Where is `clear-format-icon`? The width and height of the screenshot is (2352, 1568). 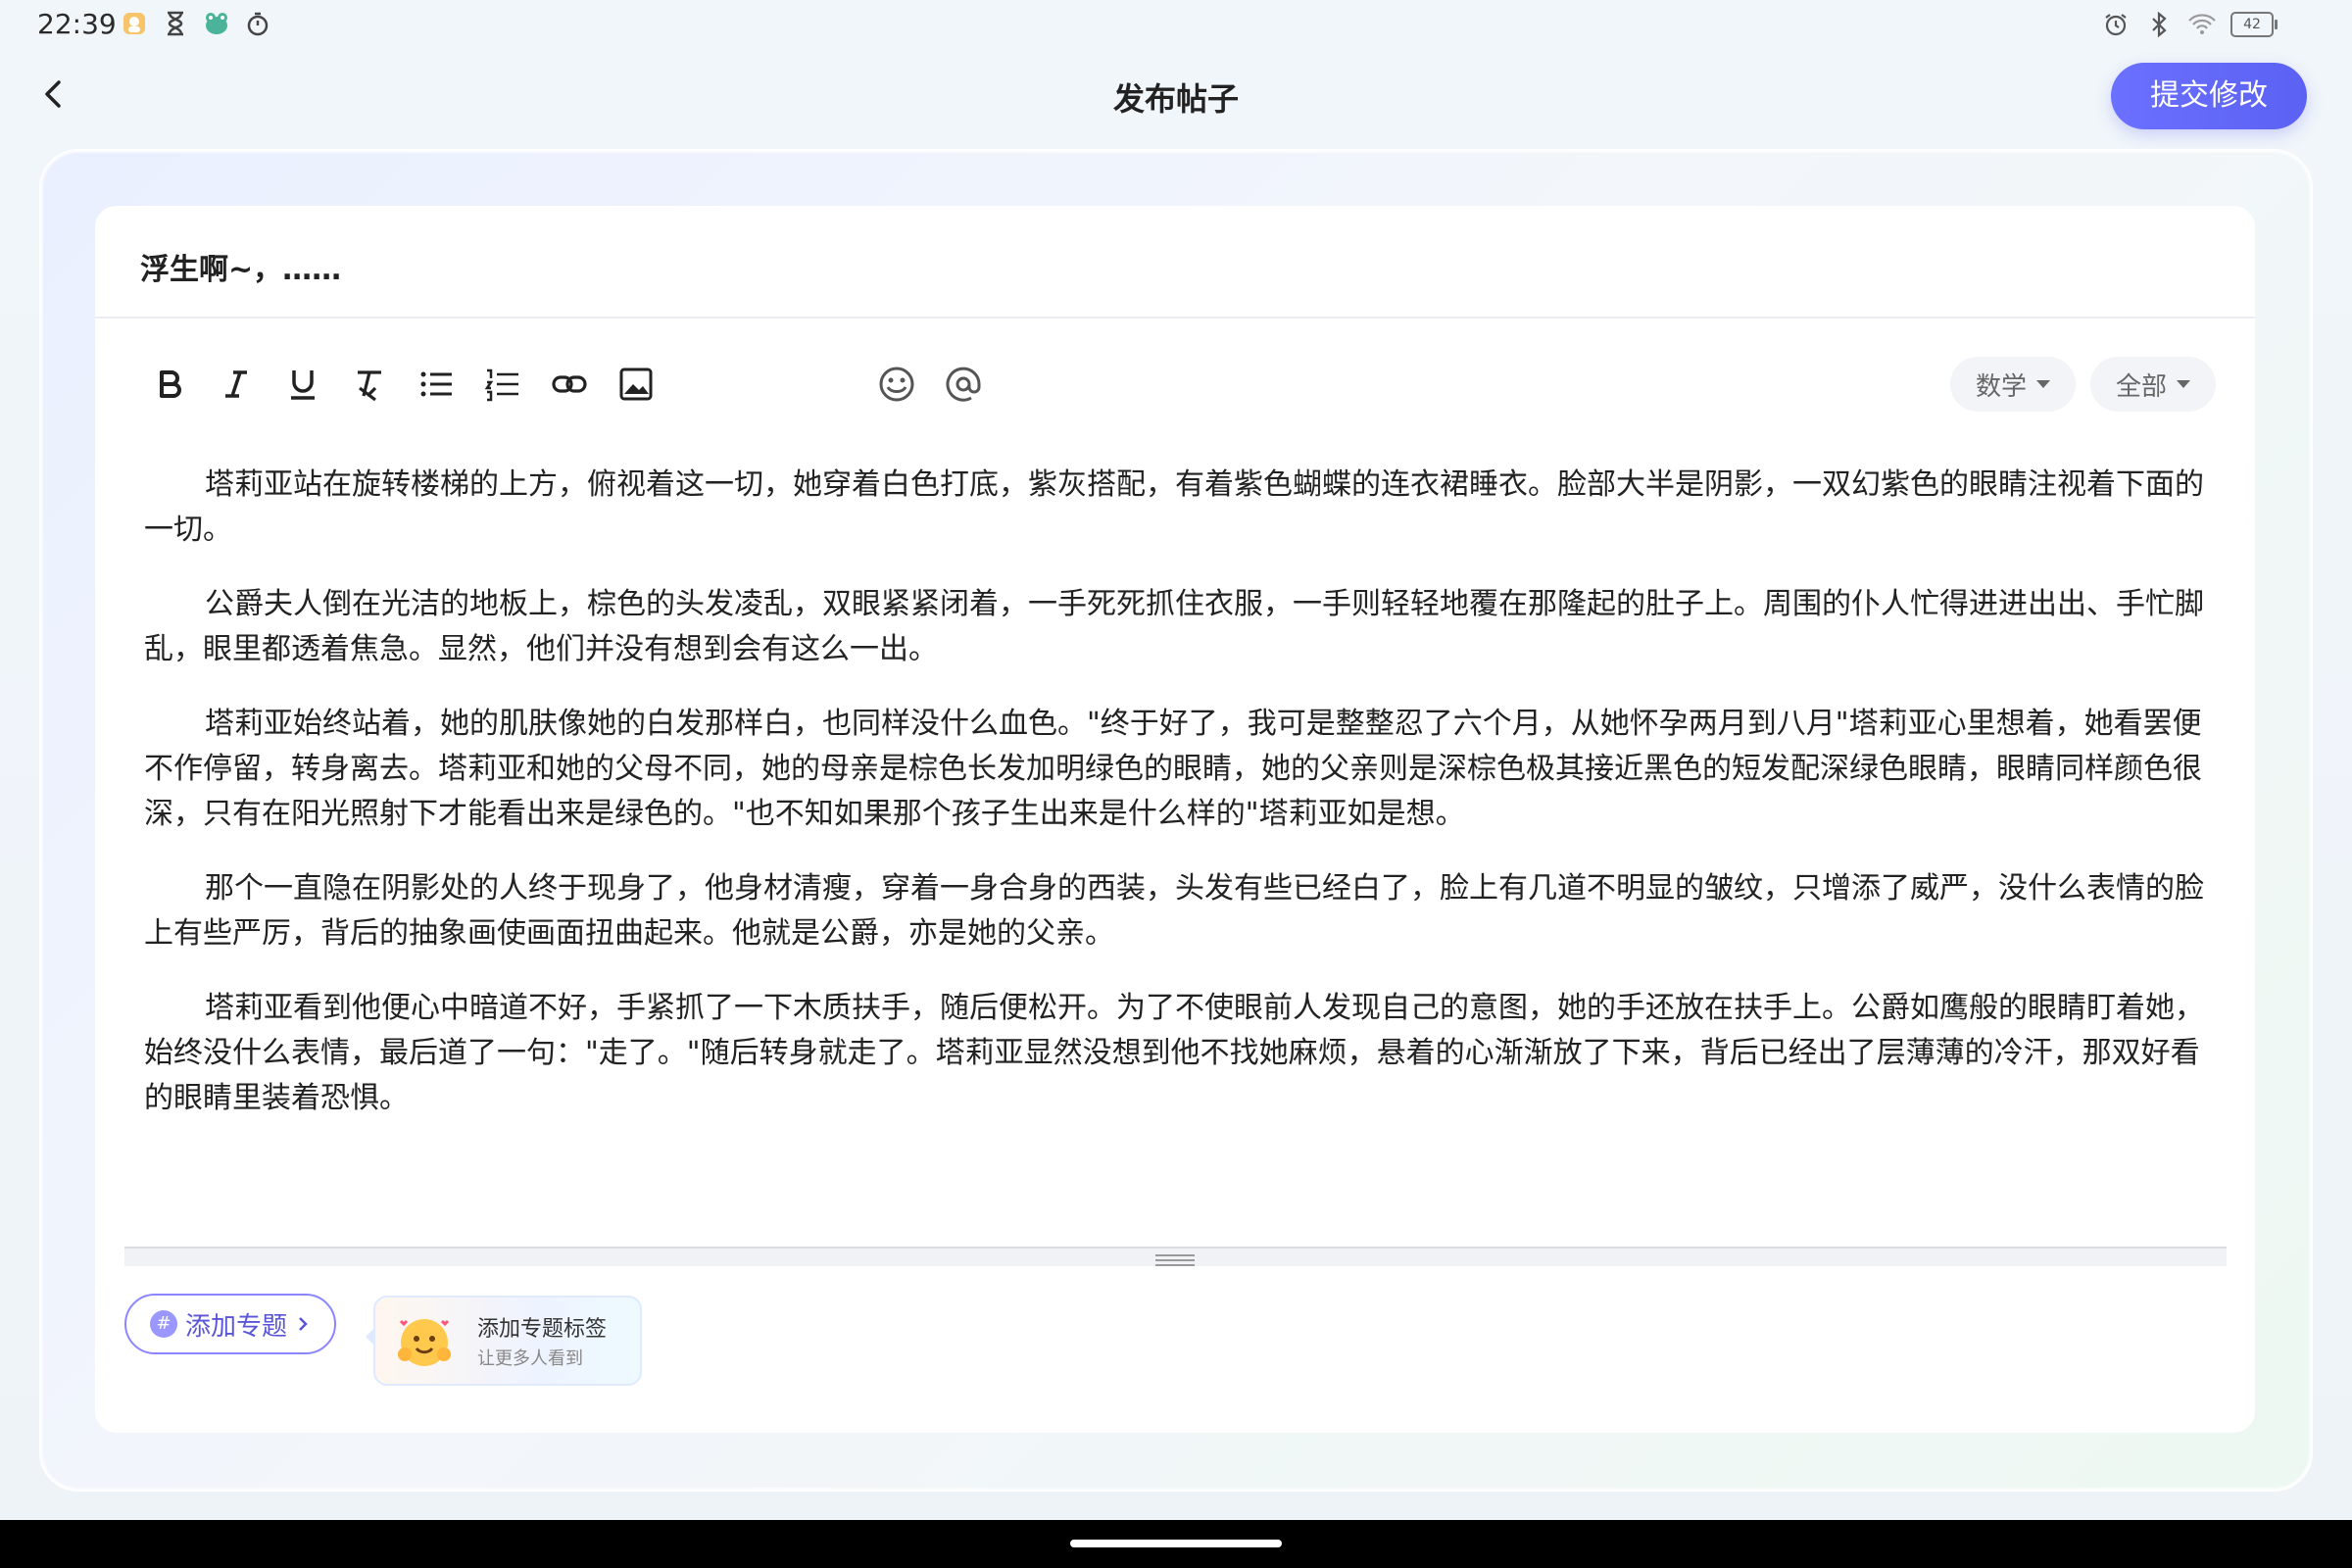
clear-format-icon is located at coordinates (369, 386).